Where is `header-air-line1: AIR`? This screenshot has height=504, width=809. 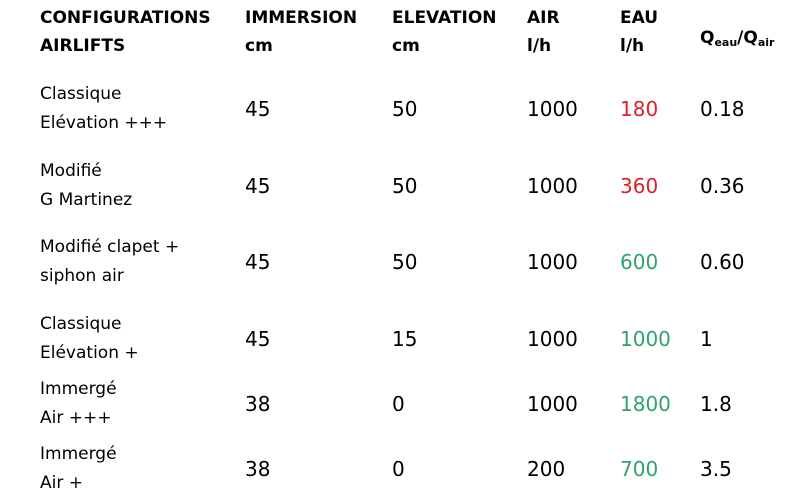
header-air-line1: AIR is located at coordinates (543, 18).